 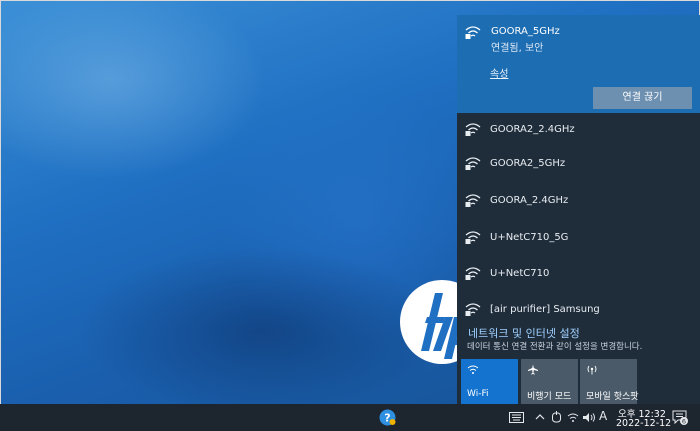 I want to click on mobile-hotspot-tile: 모바일 핫스팟, so click(x=609, y=381).